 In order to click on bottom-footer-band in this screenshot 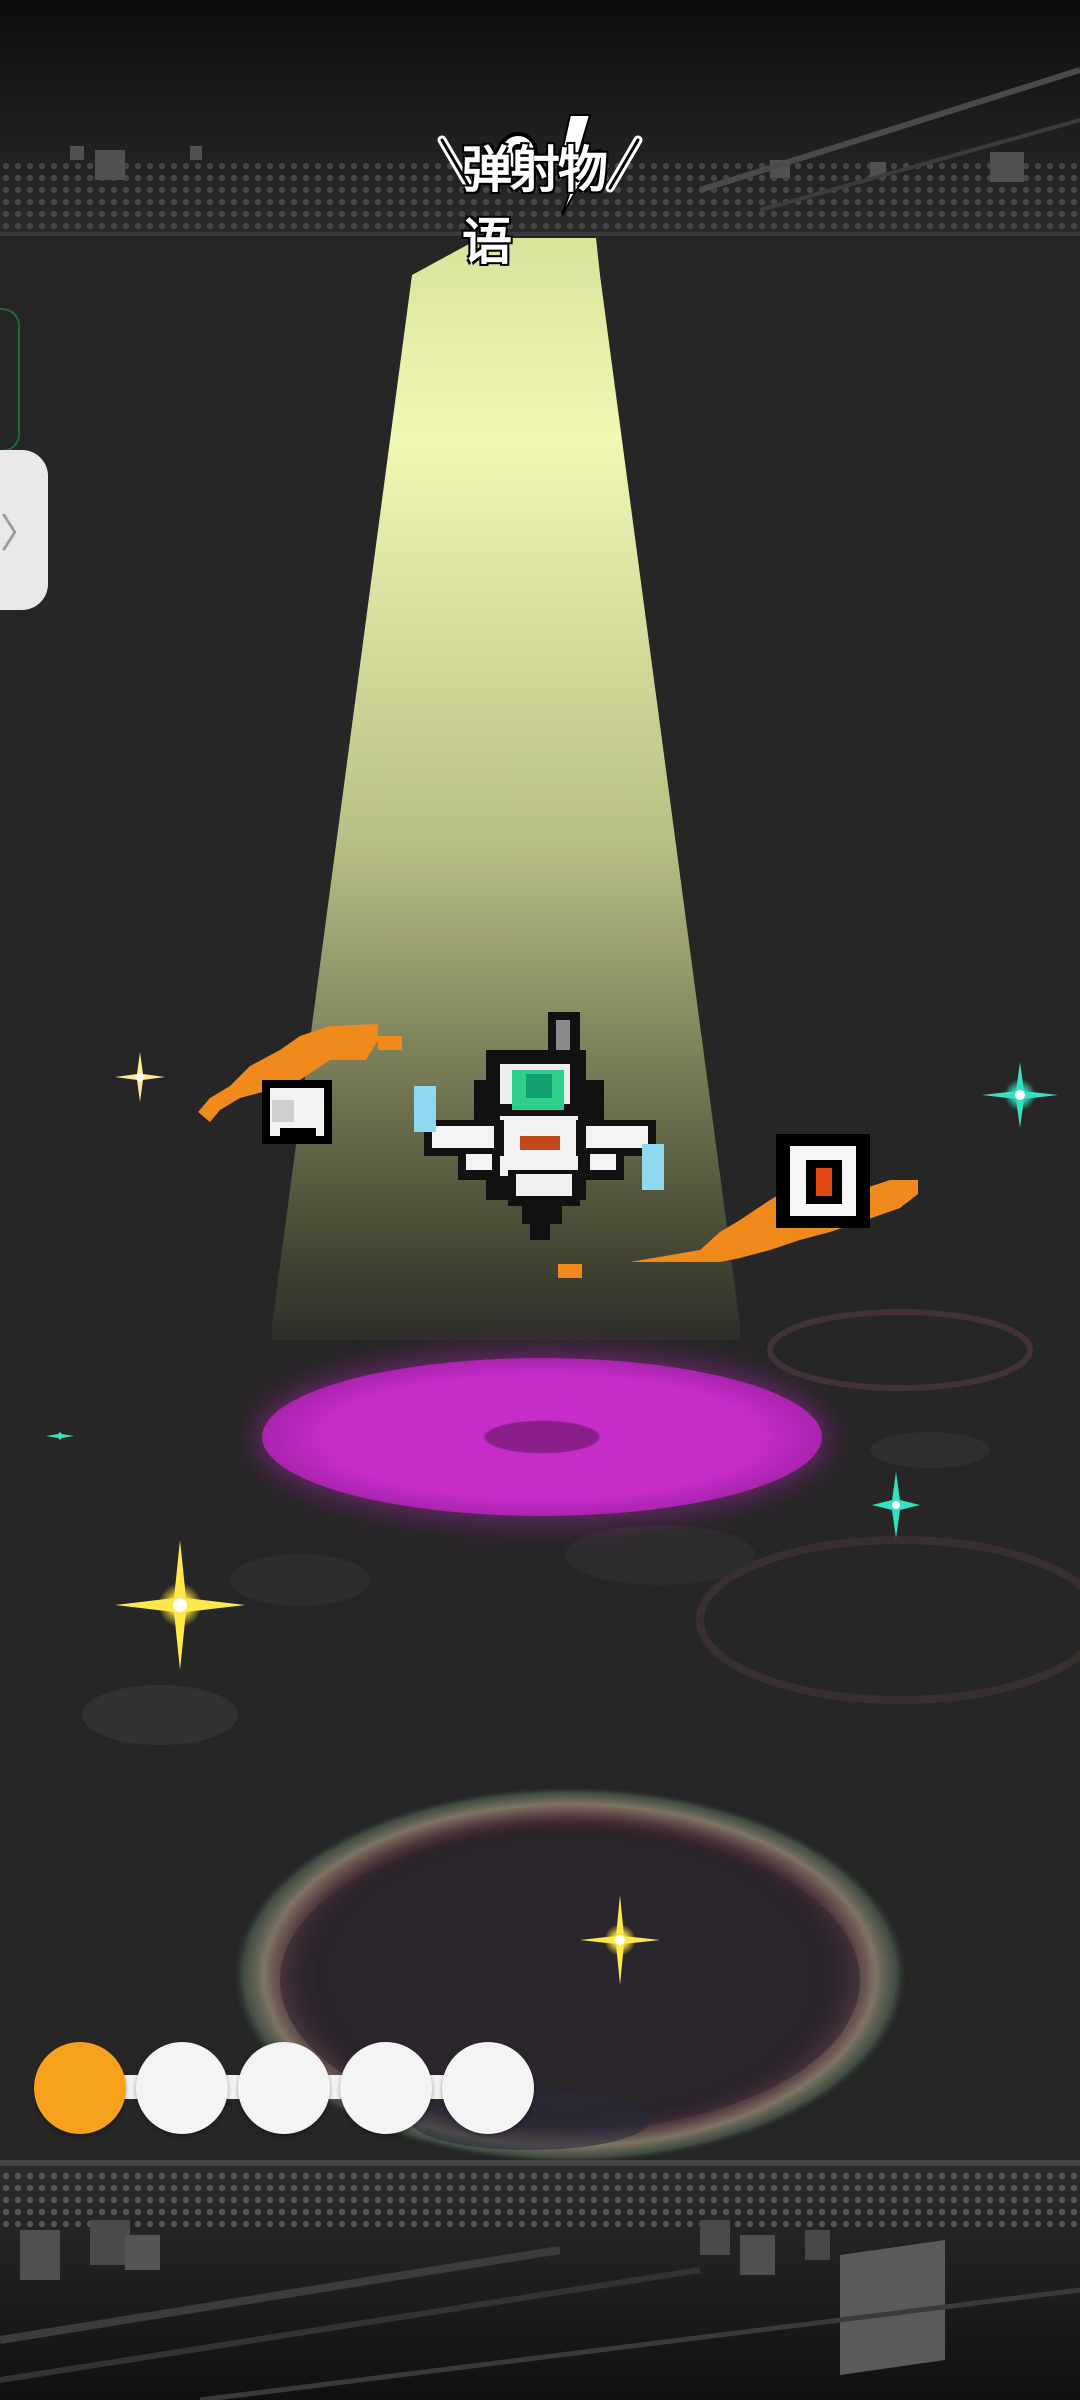, I will do `click(540, 2280)`.